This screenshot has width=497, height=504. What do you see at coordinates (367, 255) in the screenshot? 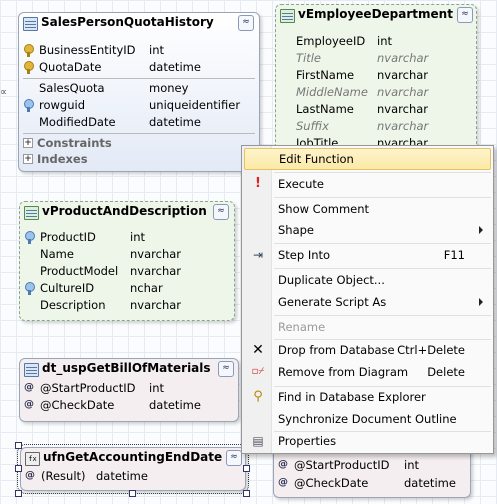
I see `menu-item-step-into: ⇥ Step Into F11` at bounding box center [367, 255].